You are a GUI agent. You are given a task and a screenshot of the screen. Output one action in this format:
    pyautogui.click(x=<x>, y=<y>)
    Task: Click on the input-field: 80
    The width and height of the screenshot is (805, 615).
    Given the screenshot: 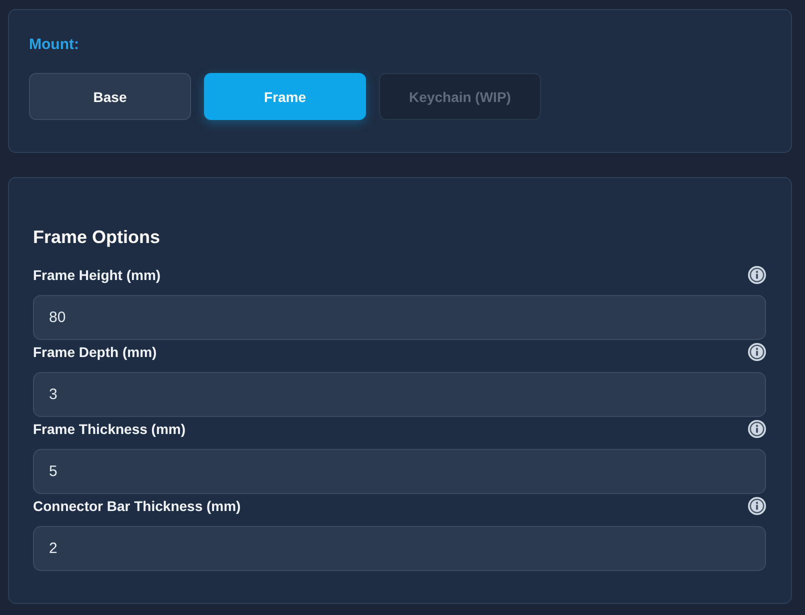 What is the action you would take?
    pyautogui.click(x=399, y=317)
    